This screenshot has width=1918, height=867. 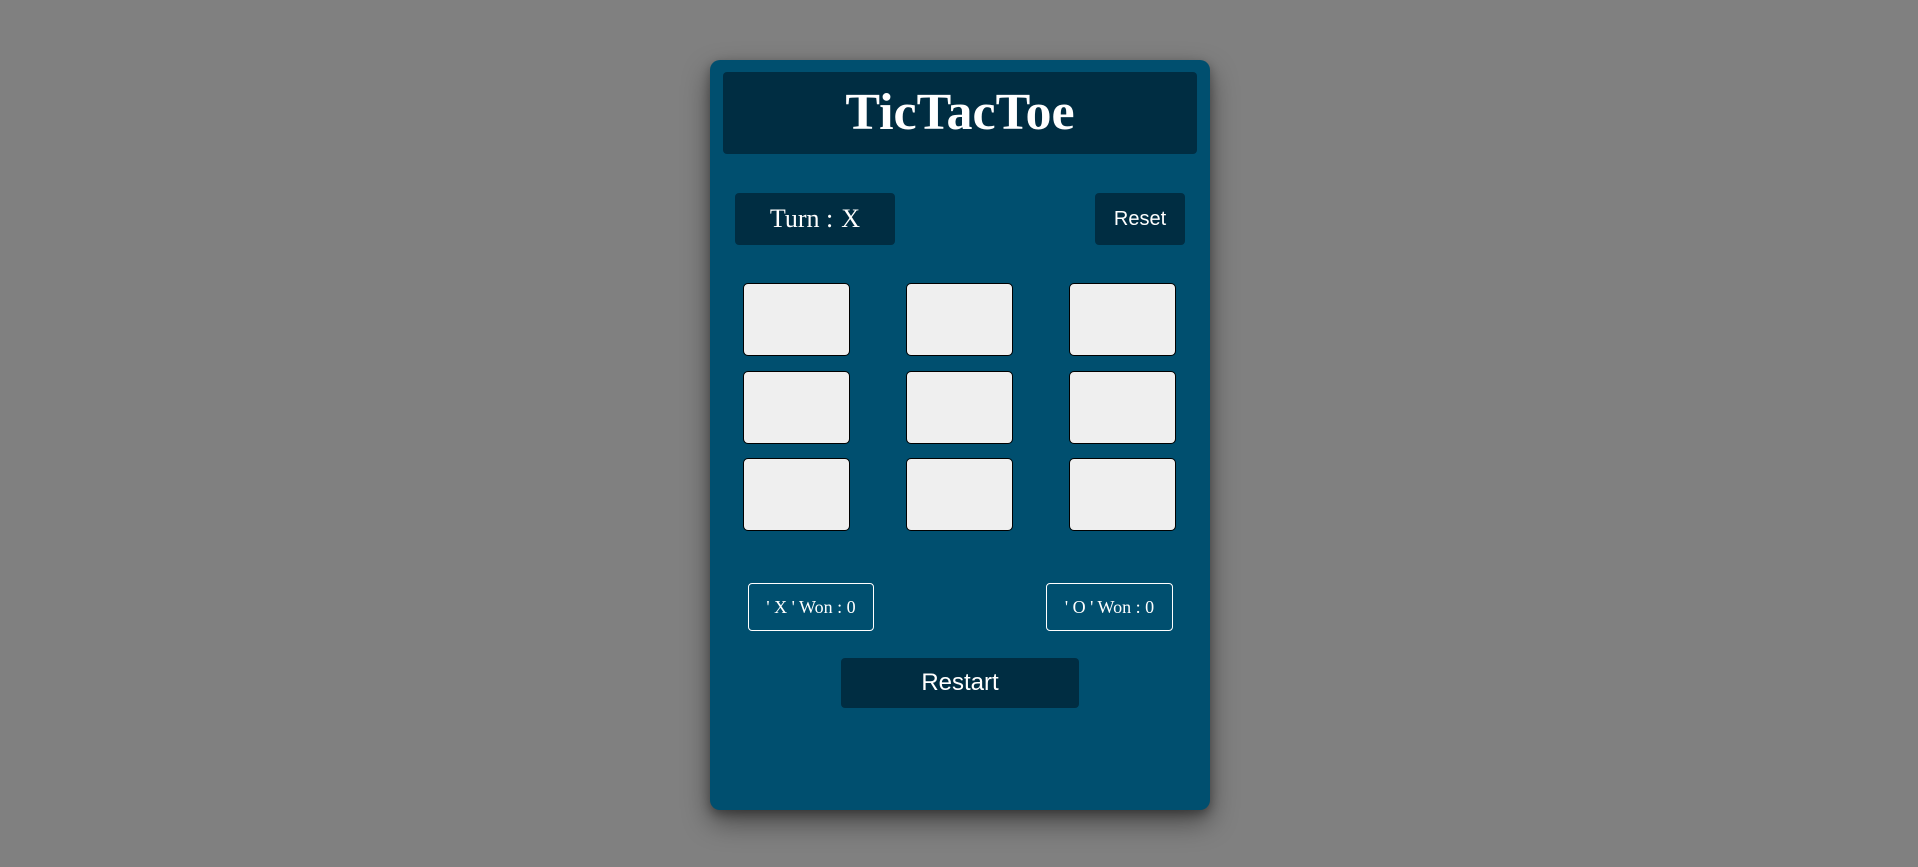 I want to click on x-score-label: ' X ' Won :, so click(x=804, y=606).